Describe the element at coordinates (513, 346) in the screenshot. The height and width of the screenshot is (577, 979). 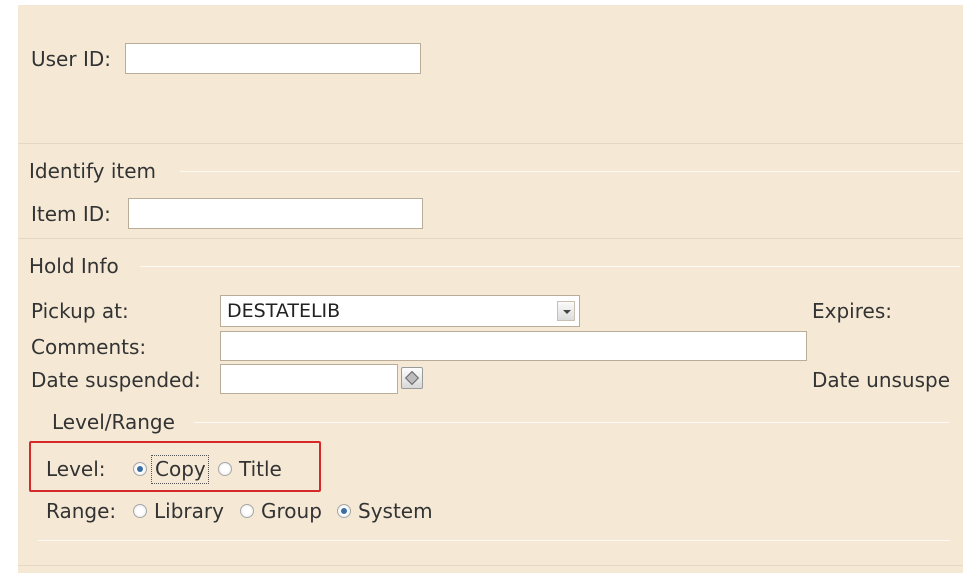
I see `comments-input` at that location.